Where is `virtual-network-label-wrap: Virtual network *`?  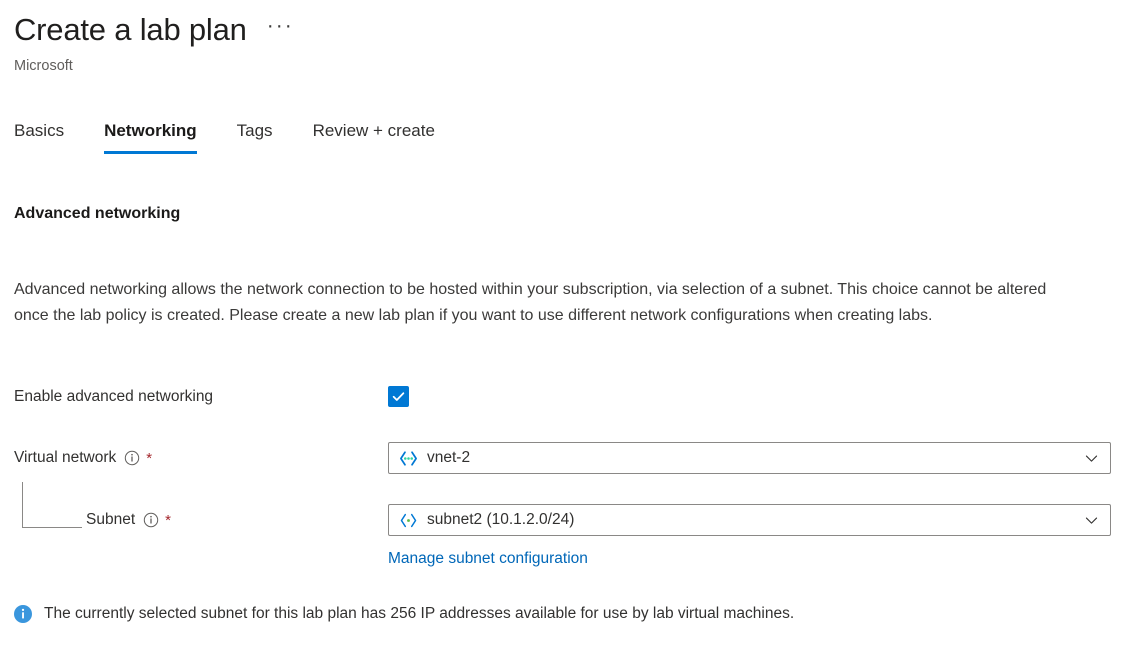
virtual-network-label-wrap: Virtual network * is located at coordinates (201, 458).